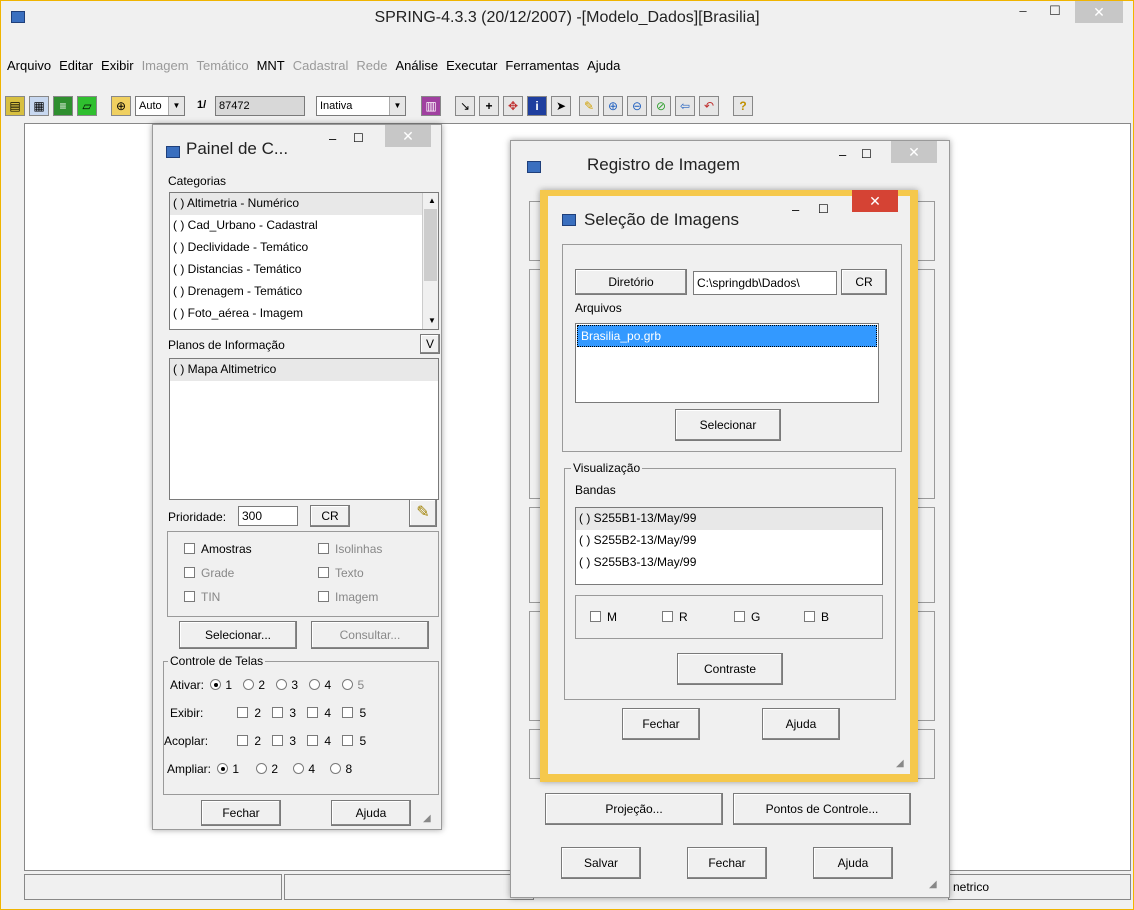  Describe the element at coordinates (63, 106) in the screenshot. I see `layers-icon: ≡` at that location.